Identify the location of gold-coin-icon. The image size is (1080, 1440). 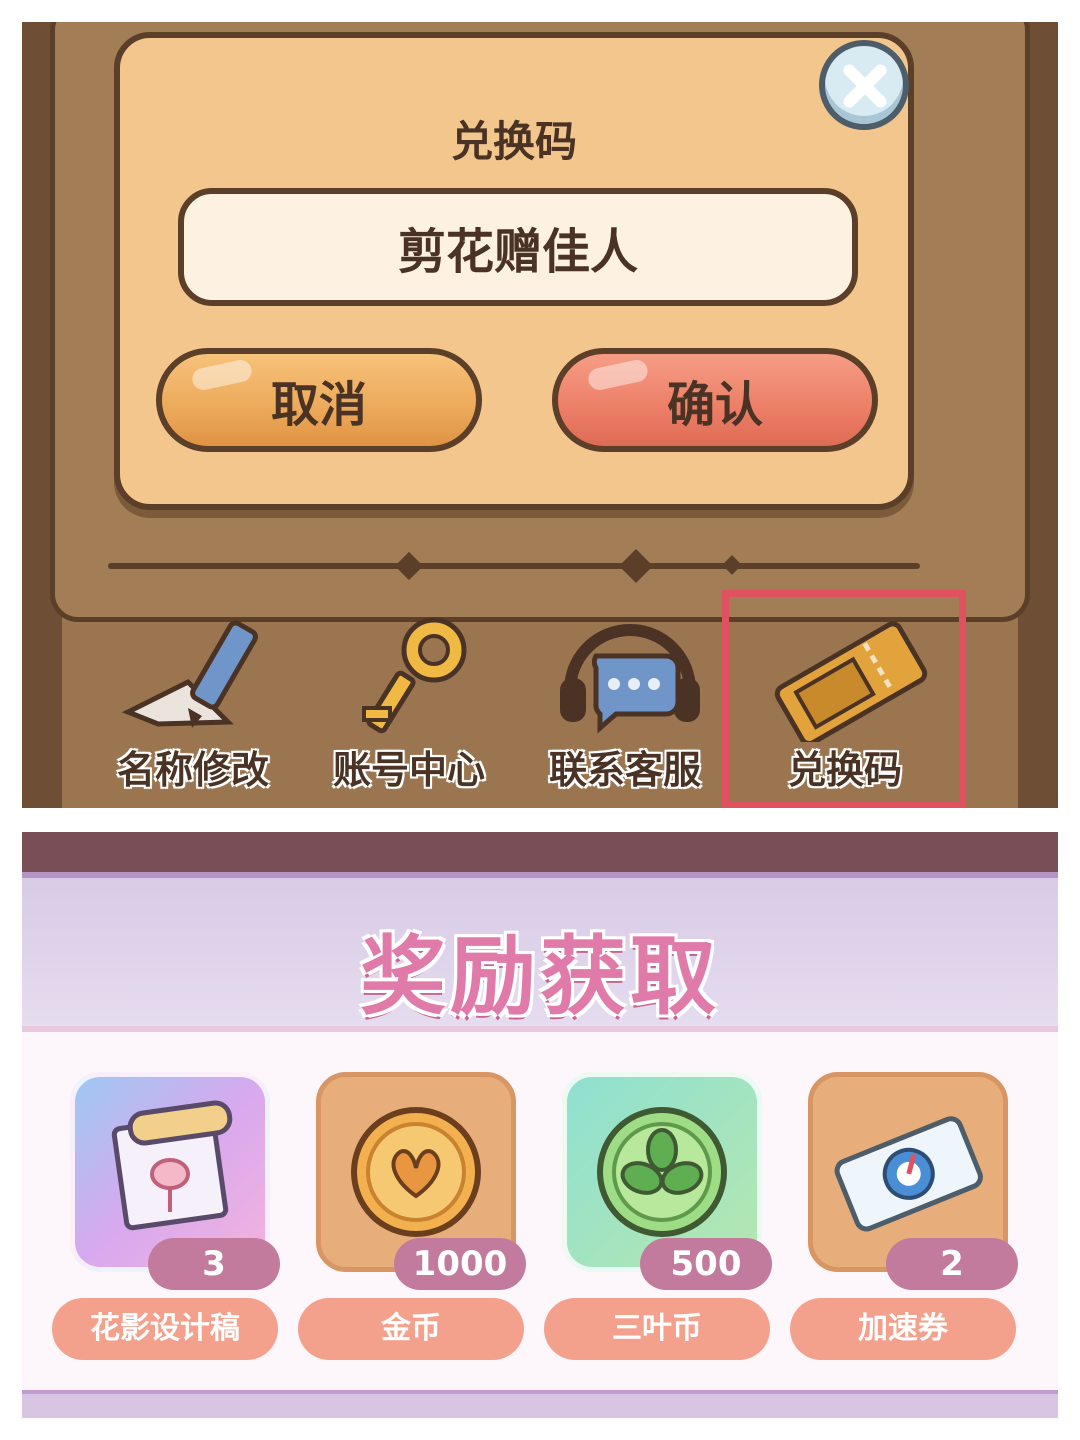
(416, 1172).